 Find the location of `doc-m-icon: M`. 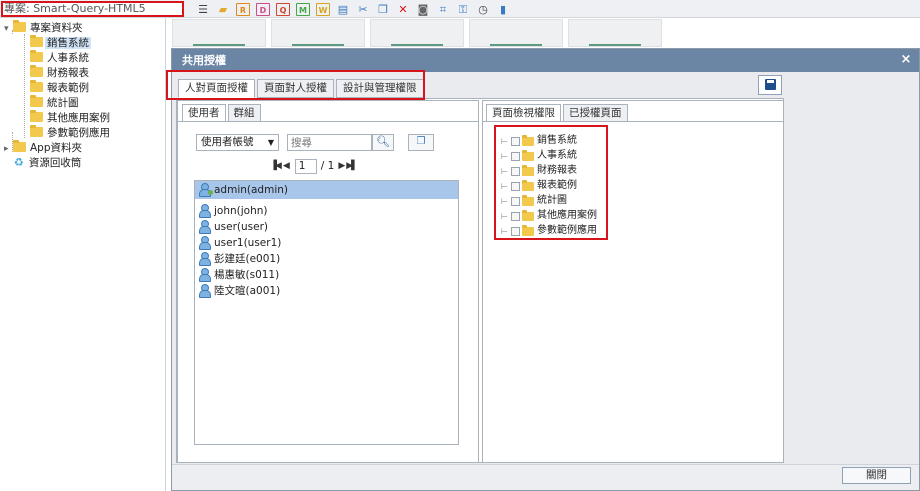

doc-m-icon: M is located at coordinates (303, 9).